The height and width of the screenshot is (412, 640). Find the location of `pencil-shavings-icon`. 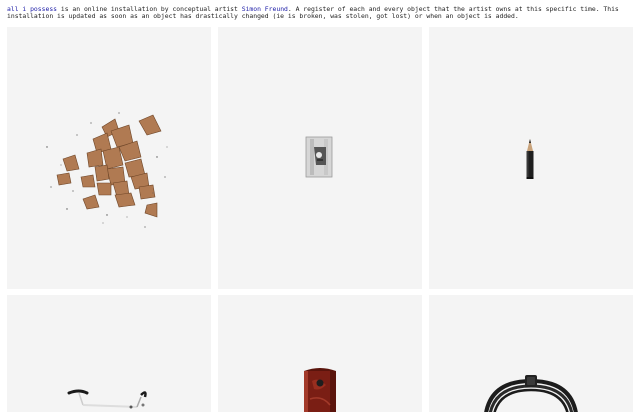

pencil-shavings-icon is located at coordinates (107, 170).